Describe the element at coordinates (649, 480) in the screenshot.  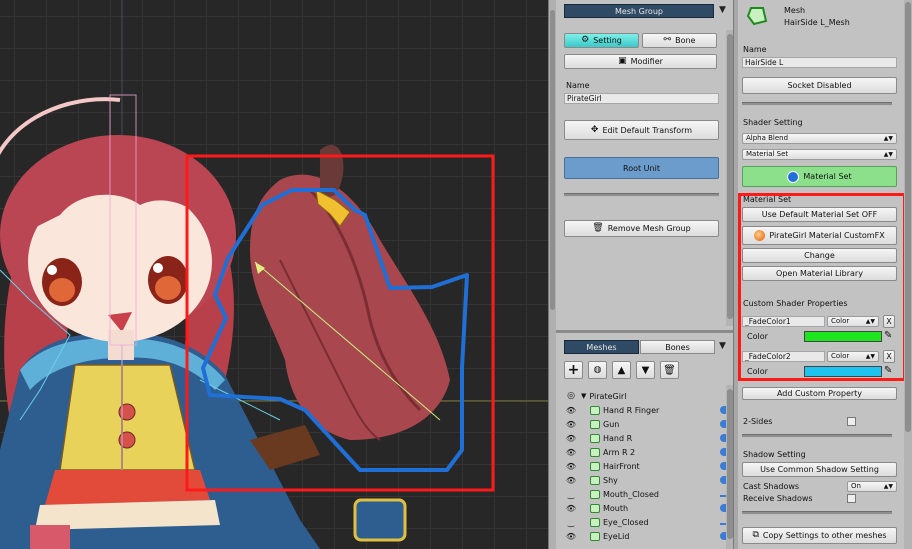
I see `mesh-list-item: 👁 Shy` at that location.